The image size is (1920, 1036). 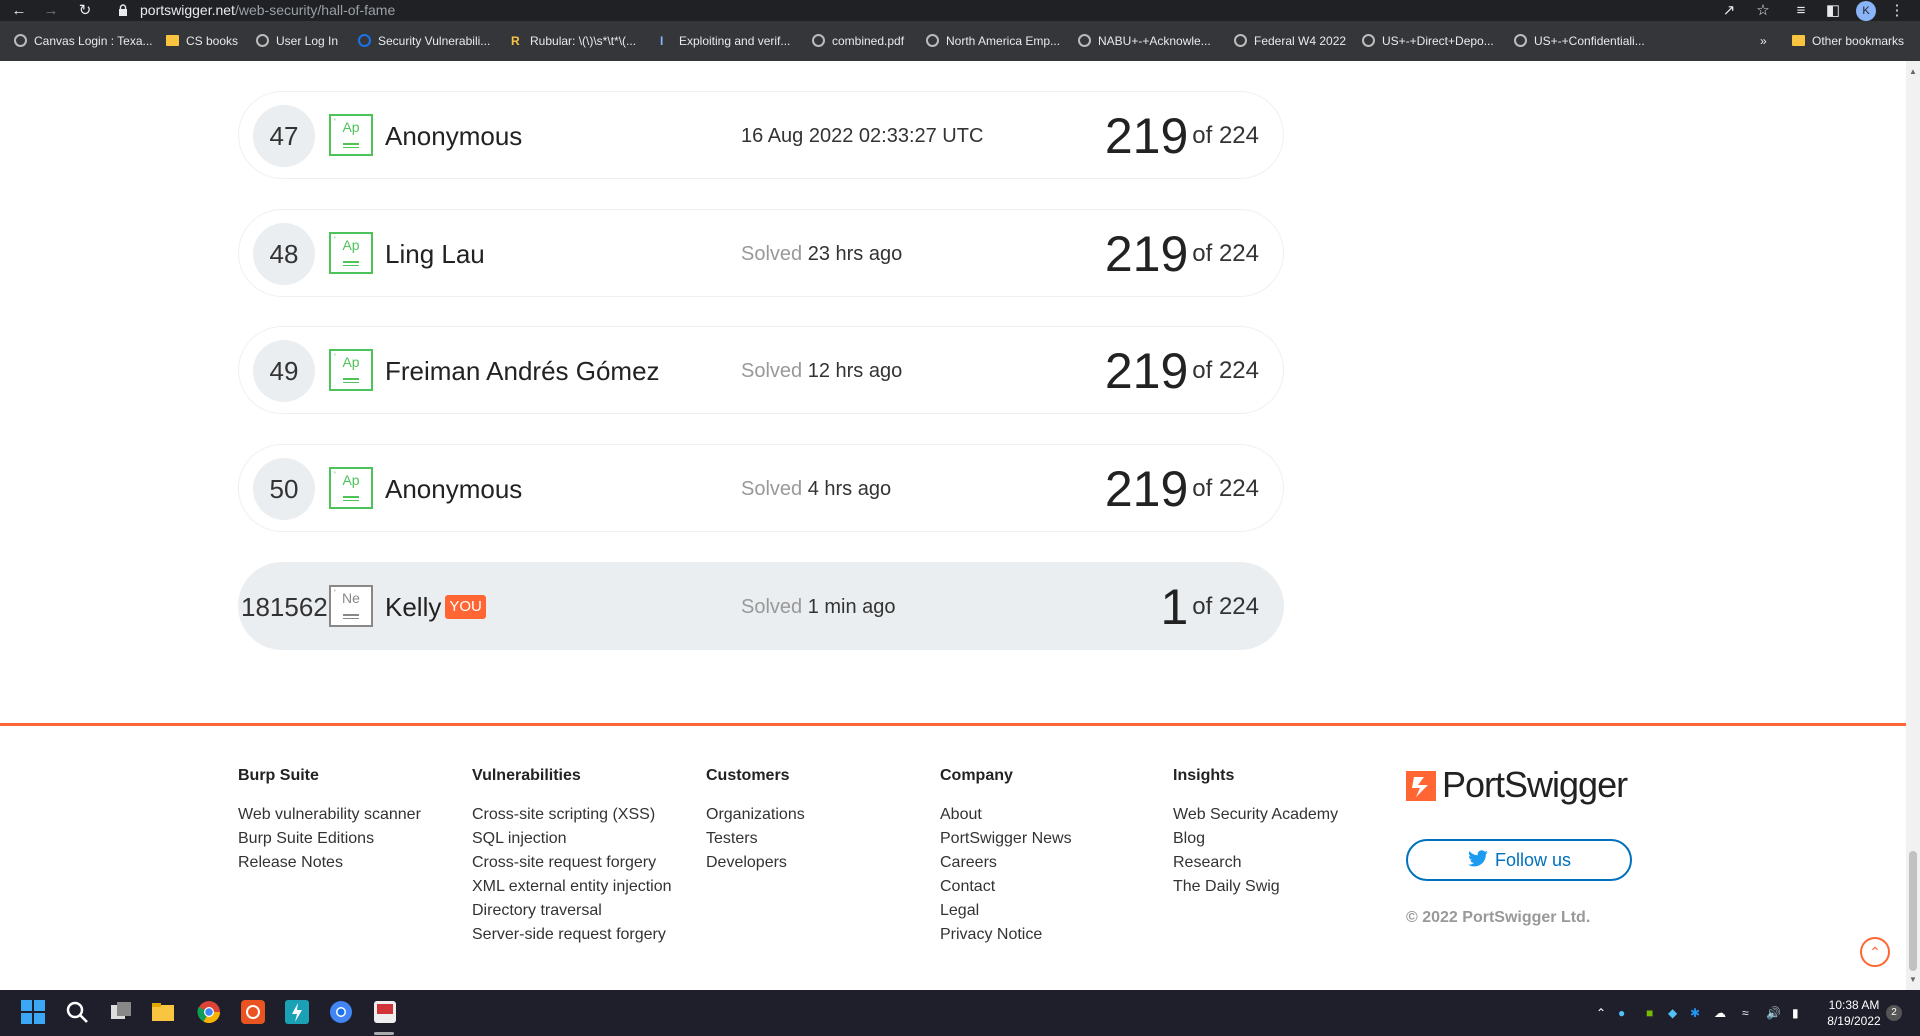 What do you see at coordinates (572, 887) in the screenshot?
I see `footer-link: XML external entity injection` at bounding box center [572, 887].